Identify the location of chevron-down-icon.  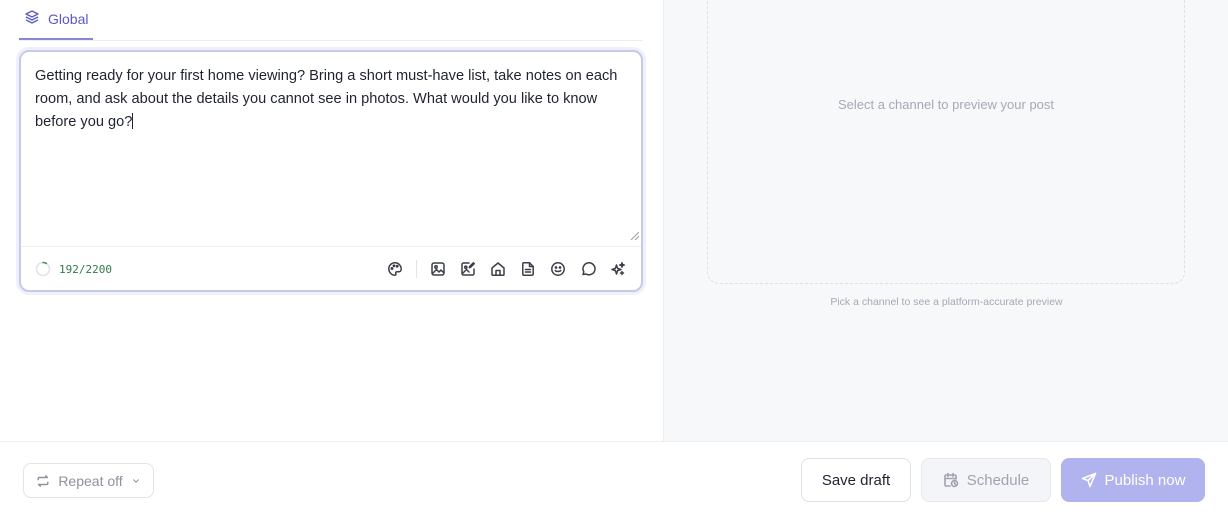
(135, 480).